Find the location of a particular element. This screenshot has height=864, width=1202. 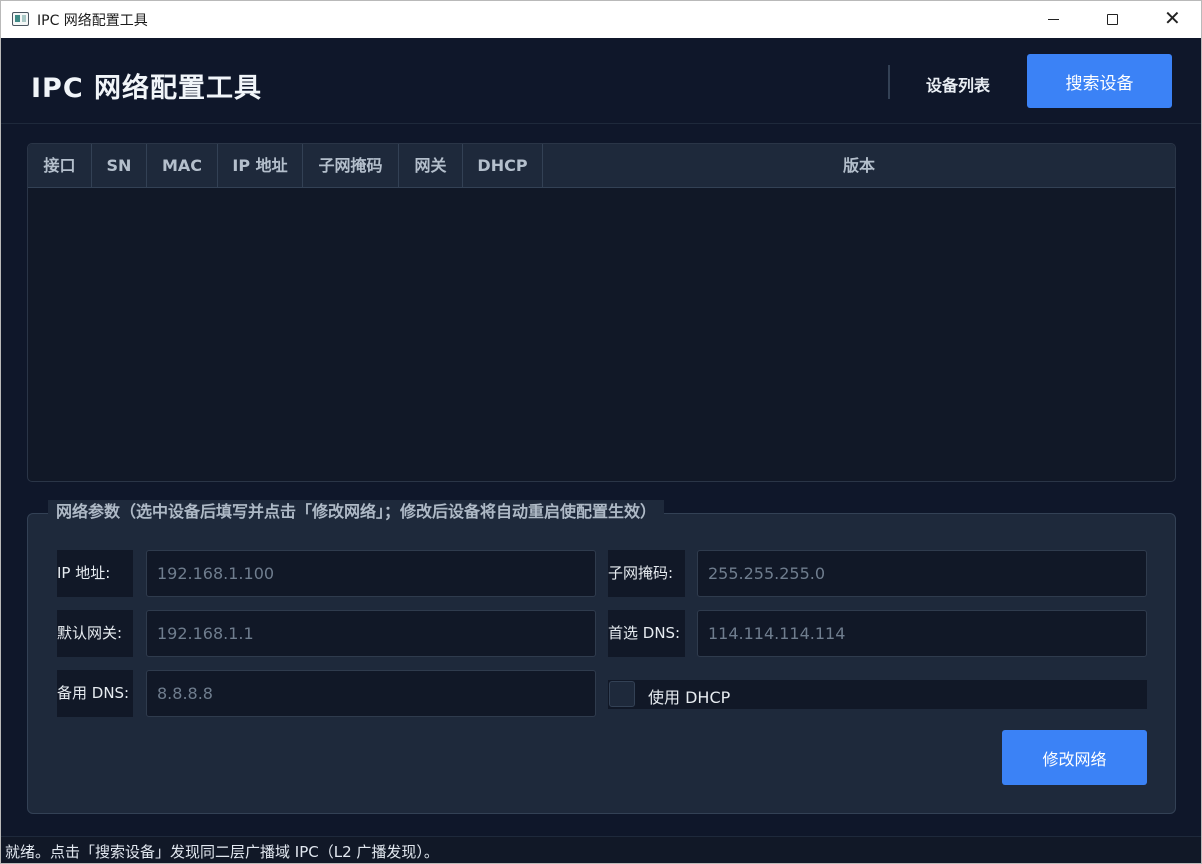

subnet-label: 子网掩码: is located at coordinates (646, 573).